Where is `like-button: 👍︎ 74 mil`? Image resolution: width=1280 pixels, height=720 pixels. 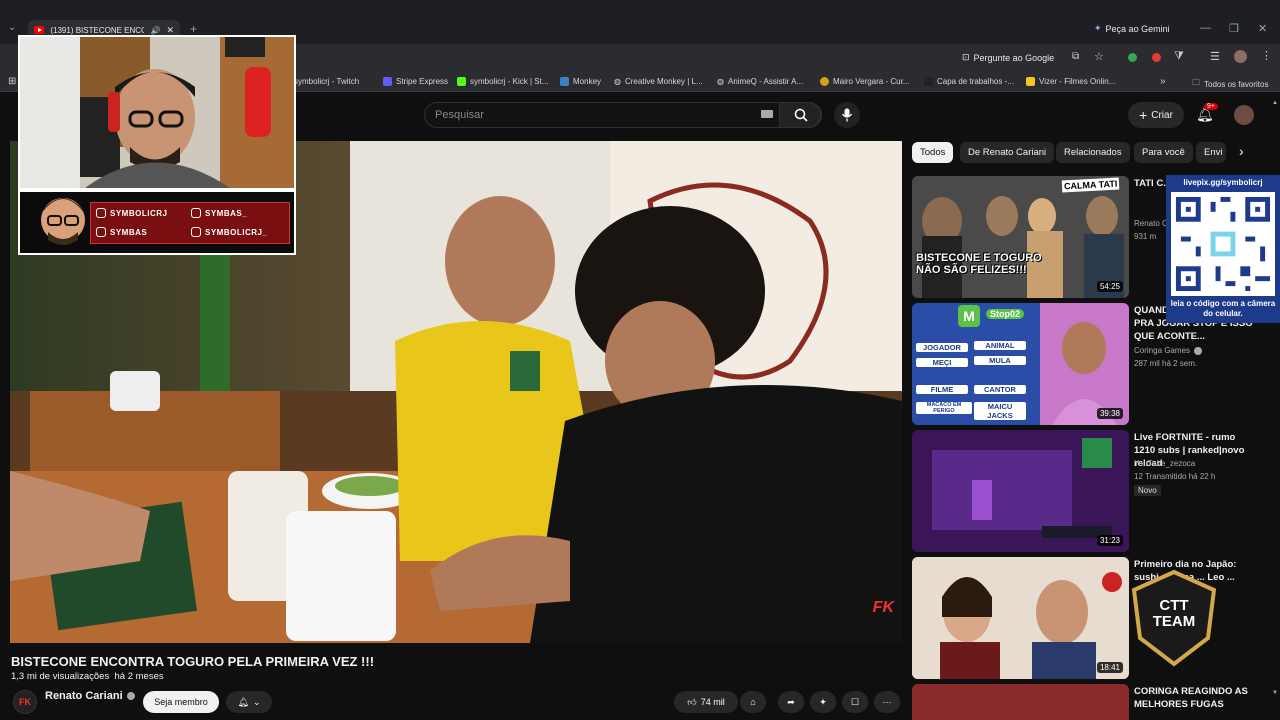 like-button: 👍︎ 74 mil is located at coordinates (706, 702).